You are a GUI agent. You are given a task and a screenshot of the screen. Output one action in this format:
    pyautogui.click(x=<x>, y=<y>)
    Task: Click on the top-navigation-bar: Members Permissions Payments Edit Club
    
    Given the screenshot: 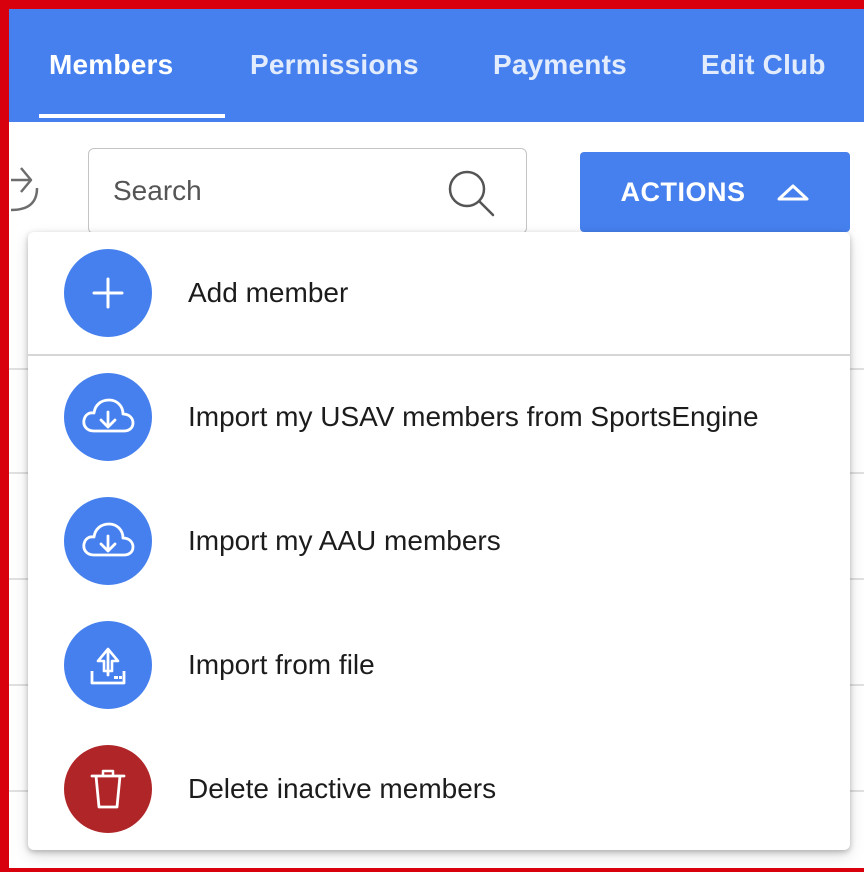 What is the action you would take?
    pyautogui.click(x=436, y=65)
    